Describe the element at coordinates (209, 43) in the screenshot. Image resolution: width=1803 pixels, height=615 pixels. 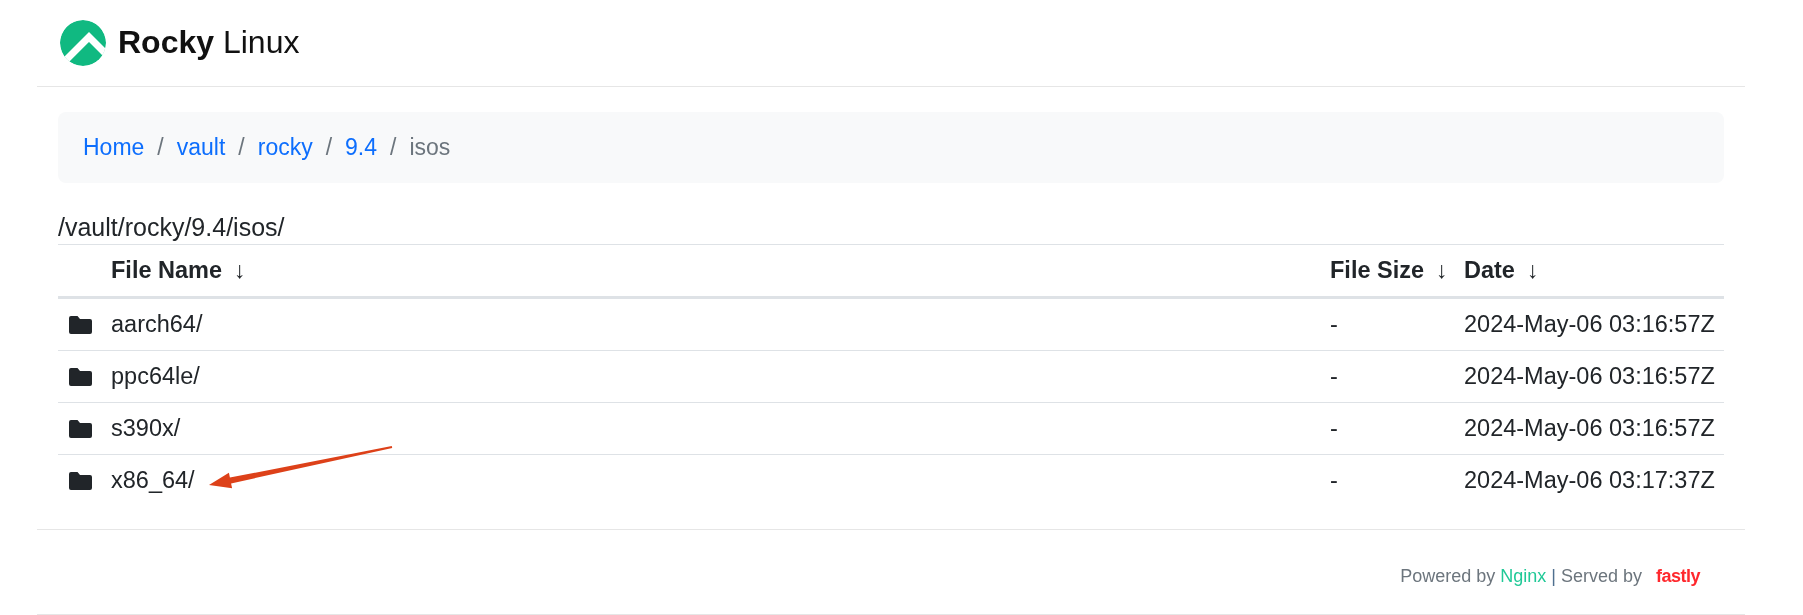
I see `brand-name: Rocky Linux` at that location.